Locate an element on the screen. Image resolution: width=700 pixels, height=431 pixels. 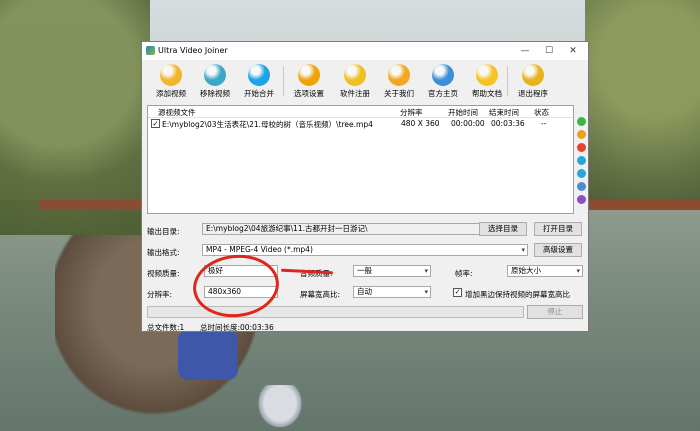
list-header: 源视频文件 分辨率 开始时间 结束时间 状态 is located at coordinates (360, 112).